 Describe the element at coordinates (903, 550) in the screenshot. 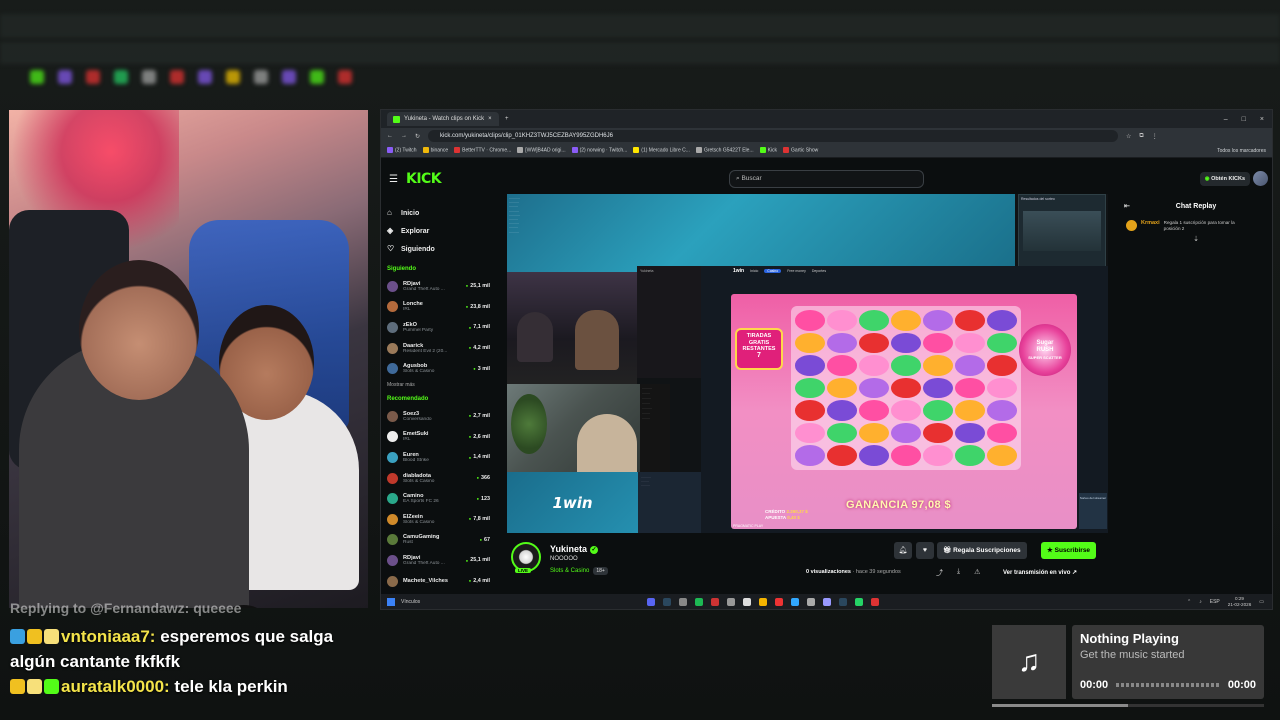

I see `bell-icon: 🔔︎` at that location.